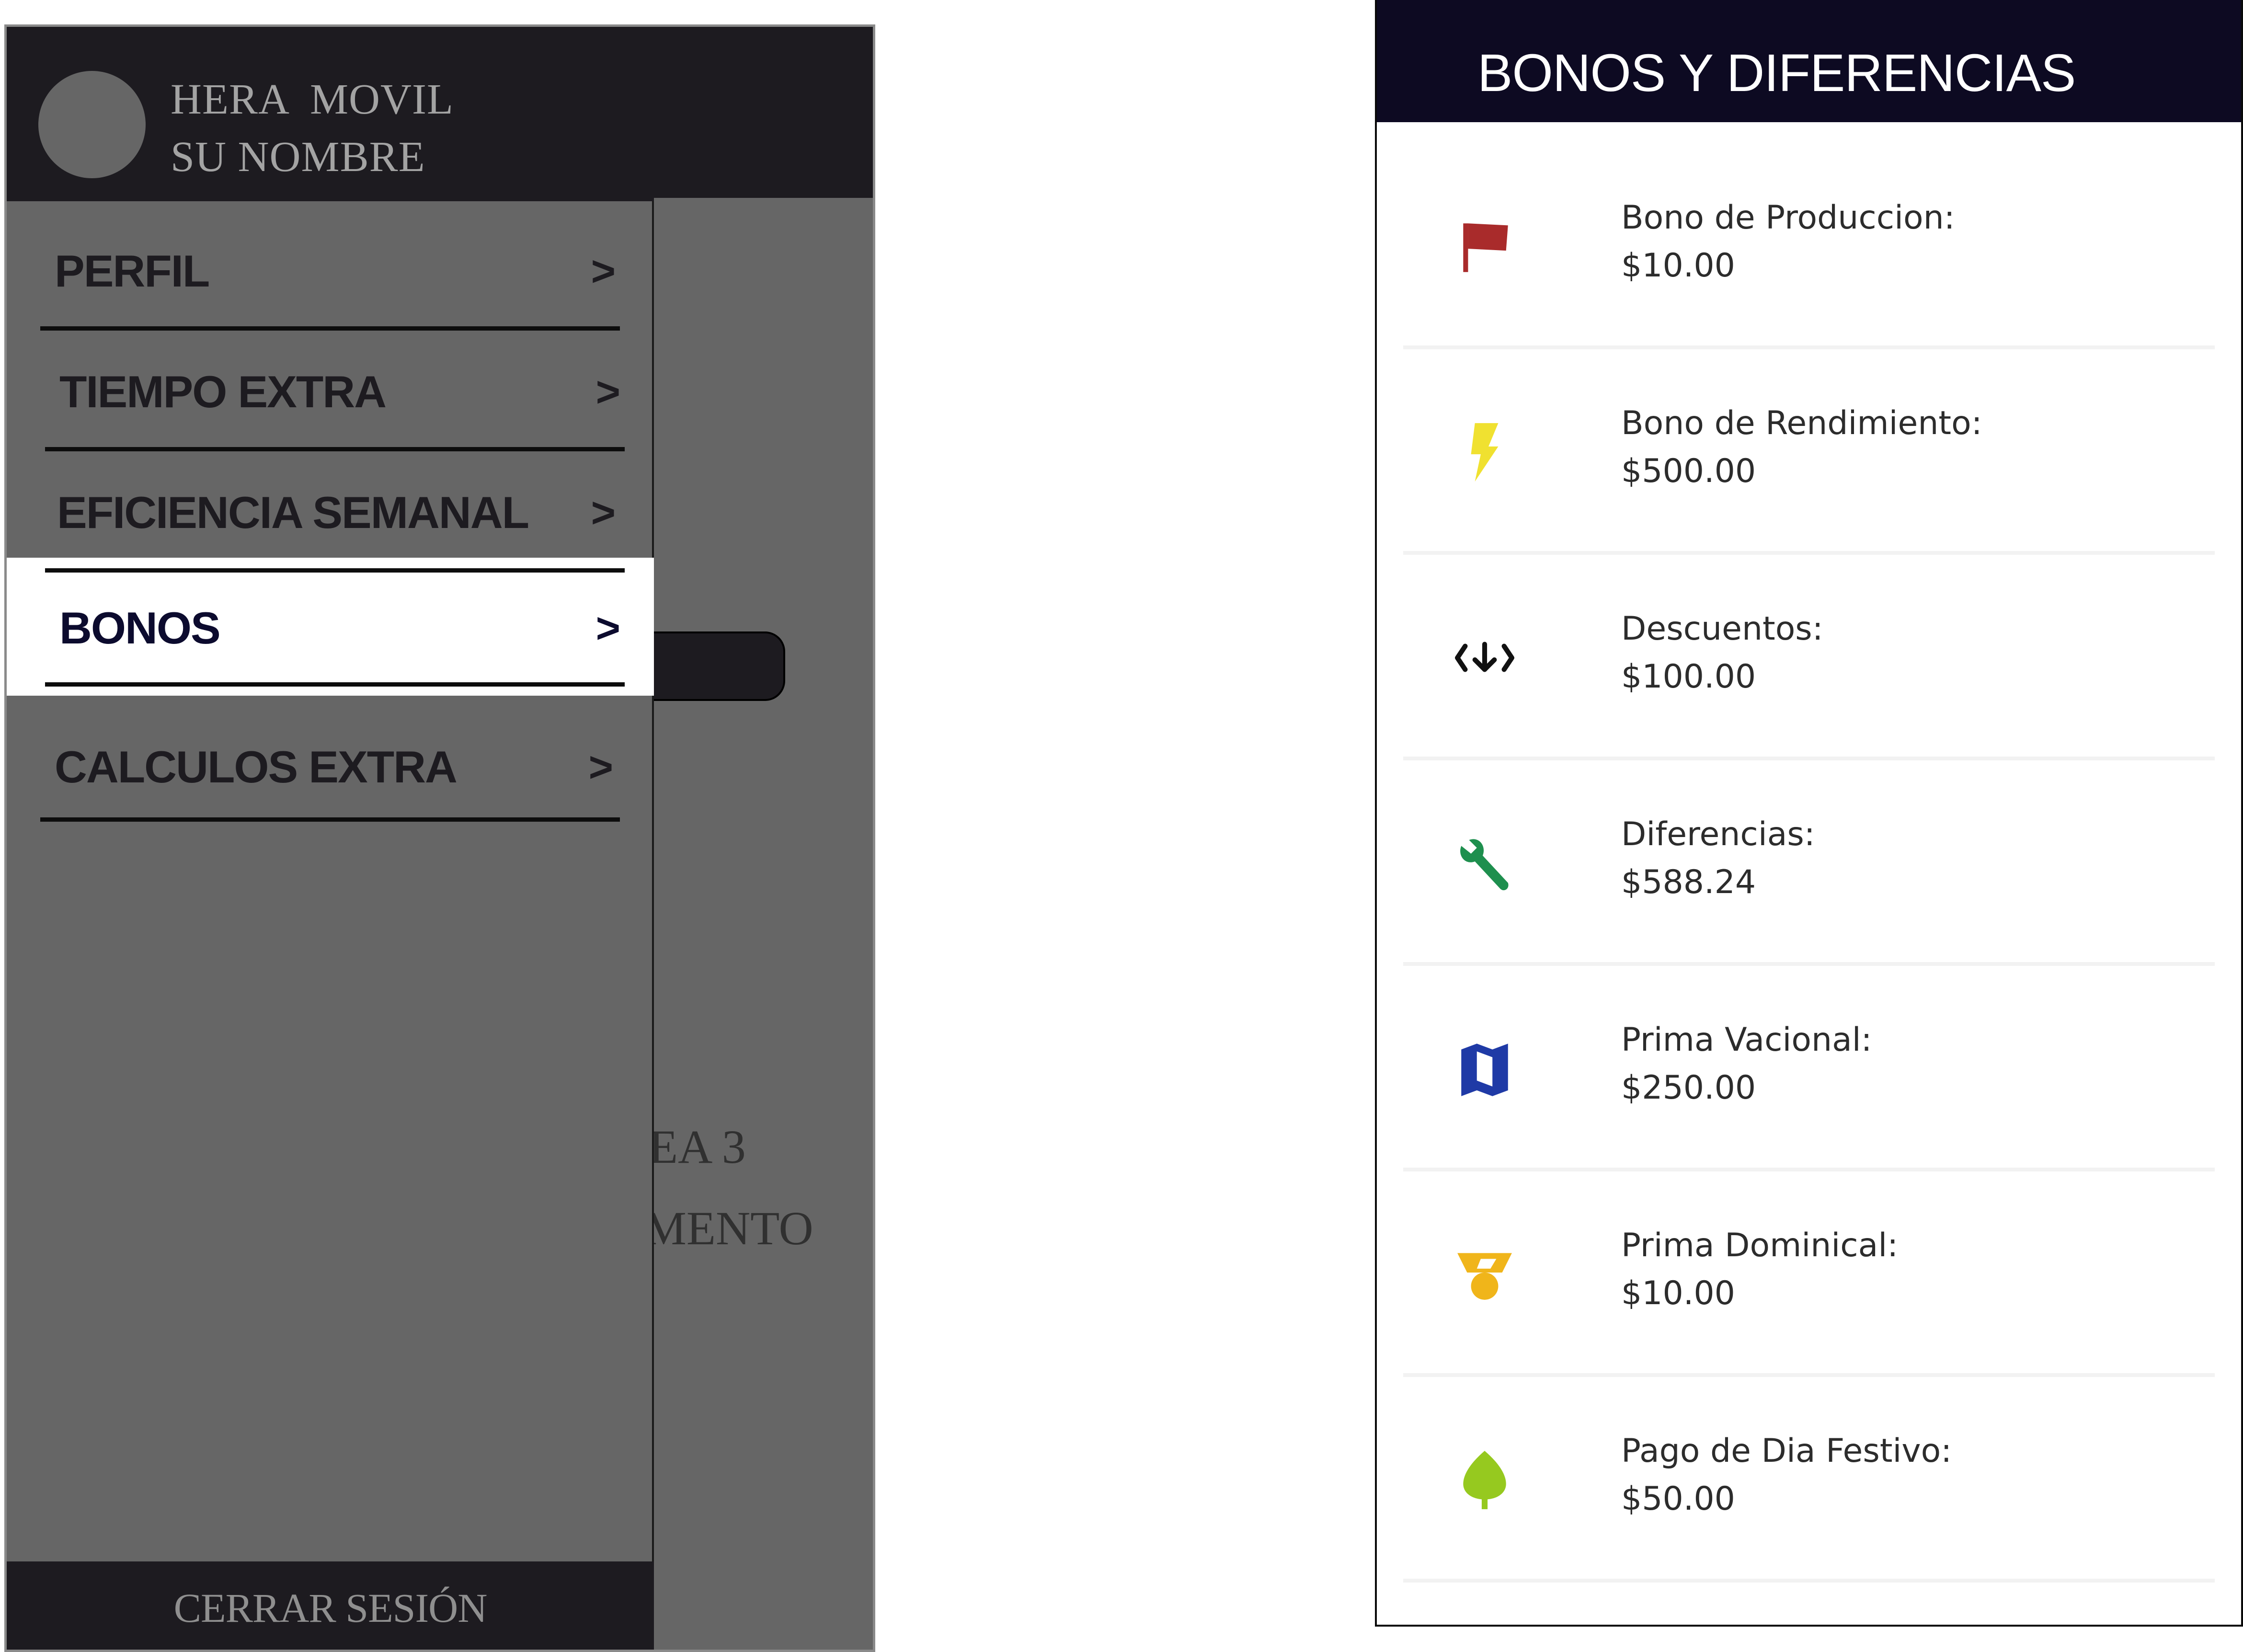  What do you see at coordinates (1760, 1245) in the screenshot?
I see `bonus-name: Prima Dominical:` at bounding box center [1760, 1245].